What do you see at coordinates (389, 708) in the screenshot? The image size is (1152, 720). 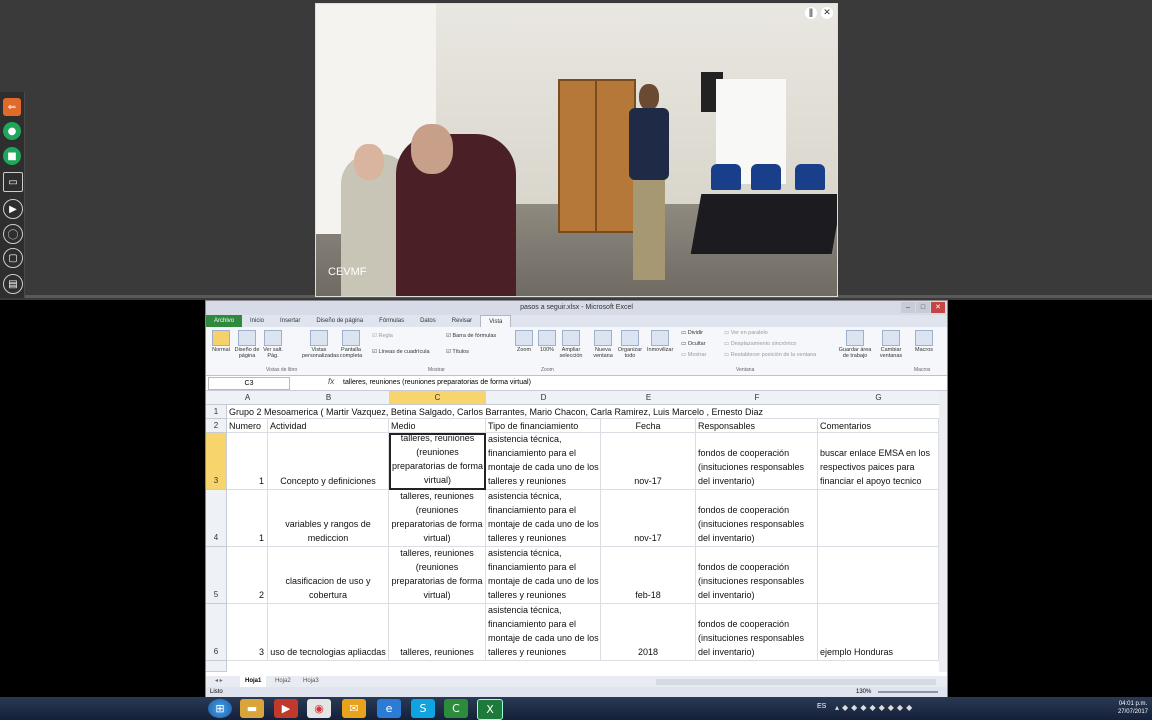 I see `internet-explorer-icon: e` at bounding box center [389, 708].